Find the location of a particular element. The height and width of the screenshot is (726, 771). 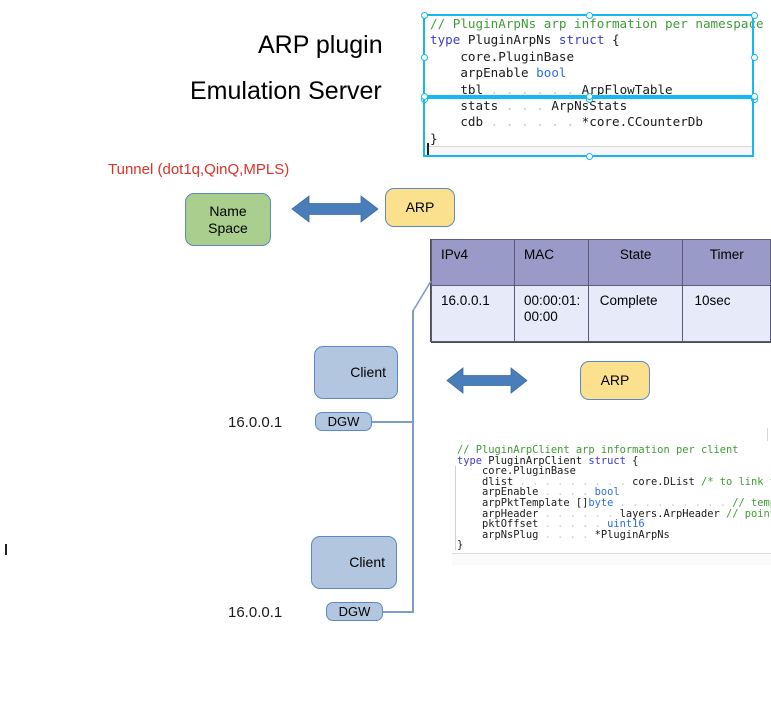

connector-branch-dgw-top is located at coordinates (391, 422).